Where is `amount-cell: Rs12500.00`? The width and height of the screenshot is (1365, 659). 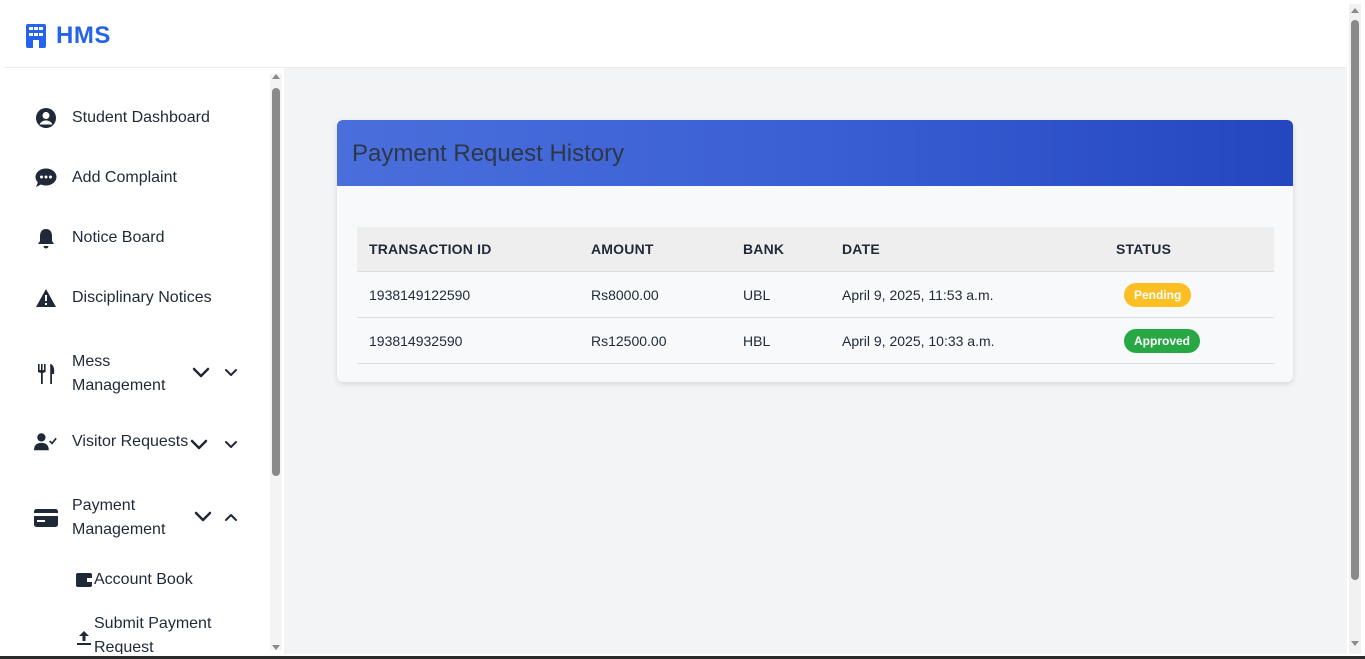
amount-cell: Rs12500.00 is located at coordinates (655, 340).